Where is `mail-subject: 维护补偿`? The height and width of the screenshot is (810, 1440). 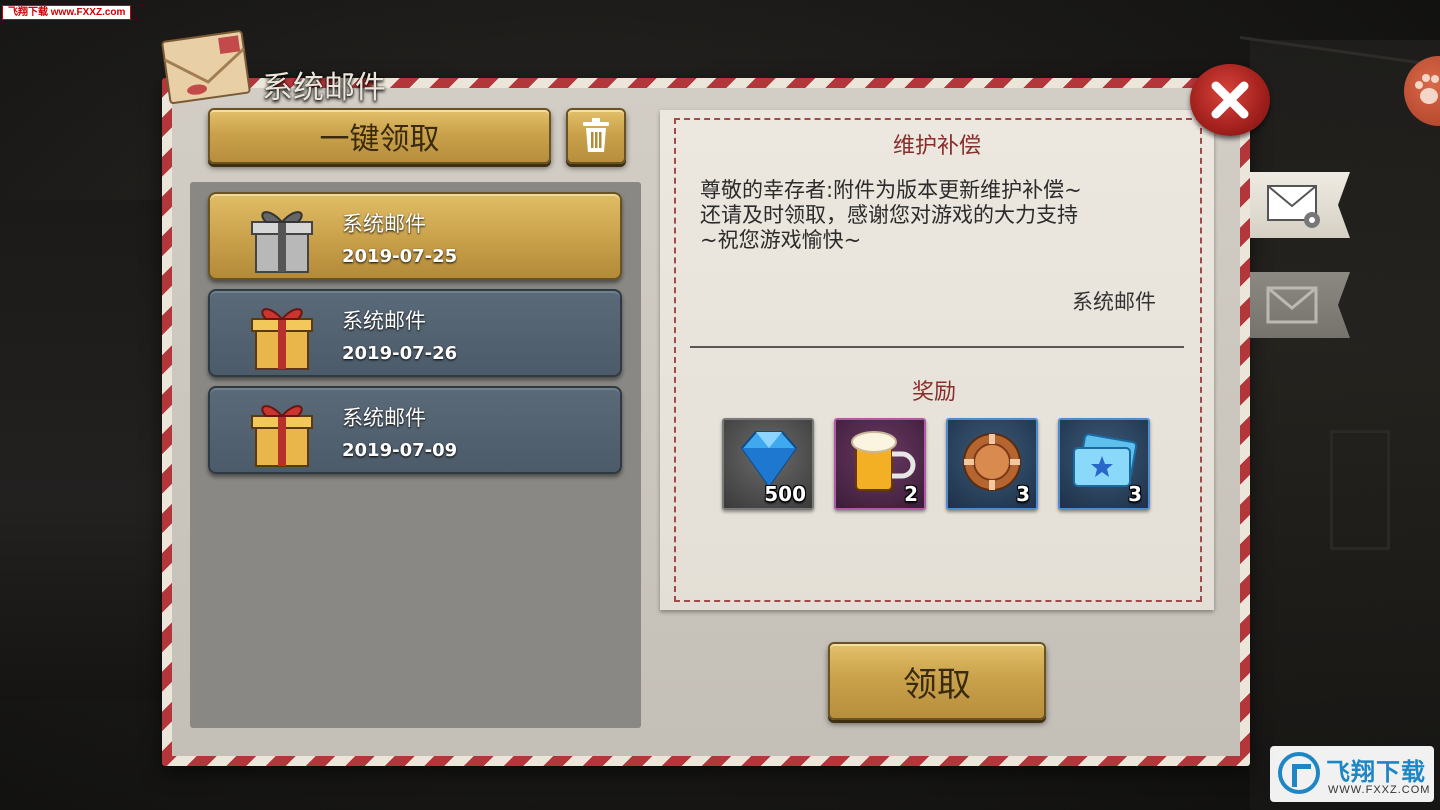
mail-subject: 维护补偿 is located at coordinates (936, 146).